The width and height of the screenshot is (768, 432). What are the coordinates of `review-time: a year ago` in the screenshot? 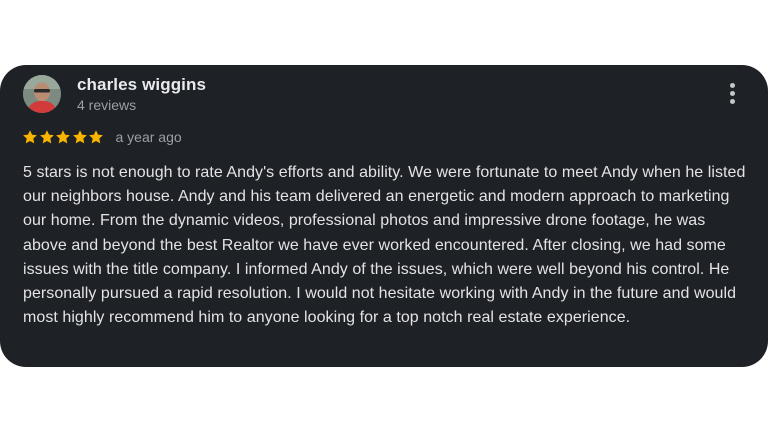 It's located at (148, 137).